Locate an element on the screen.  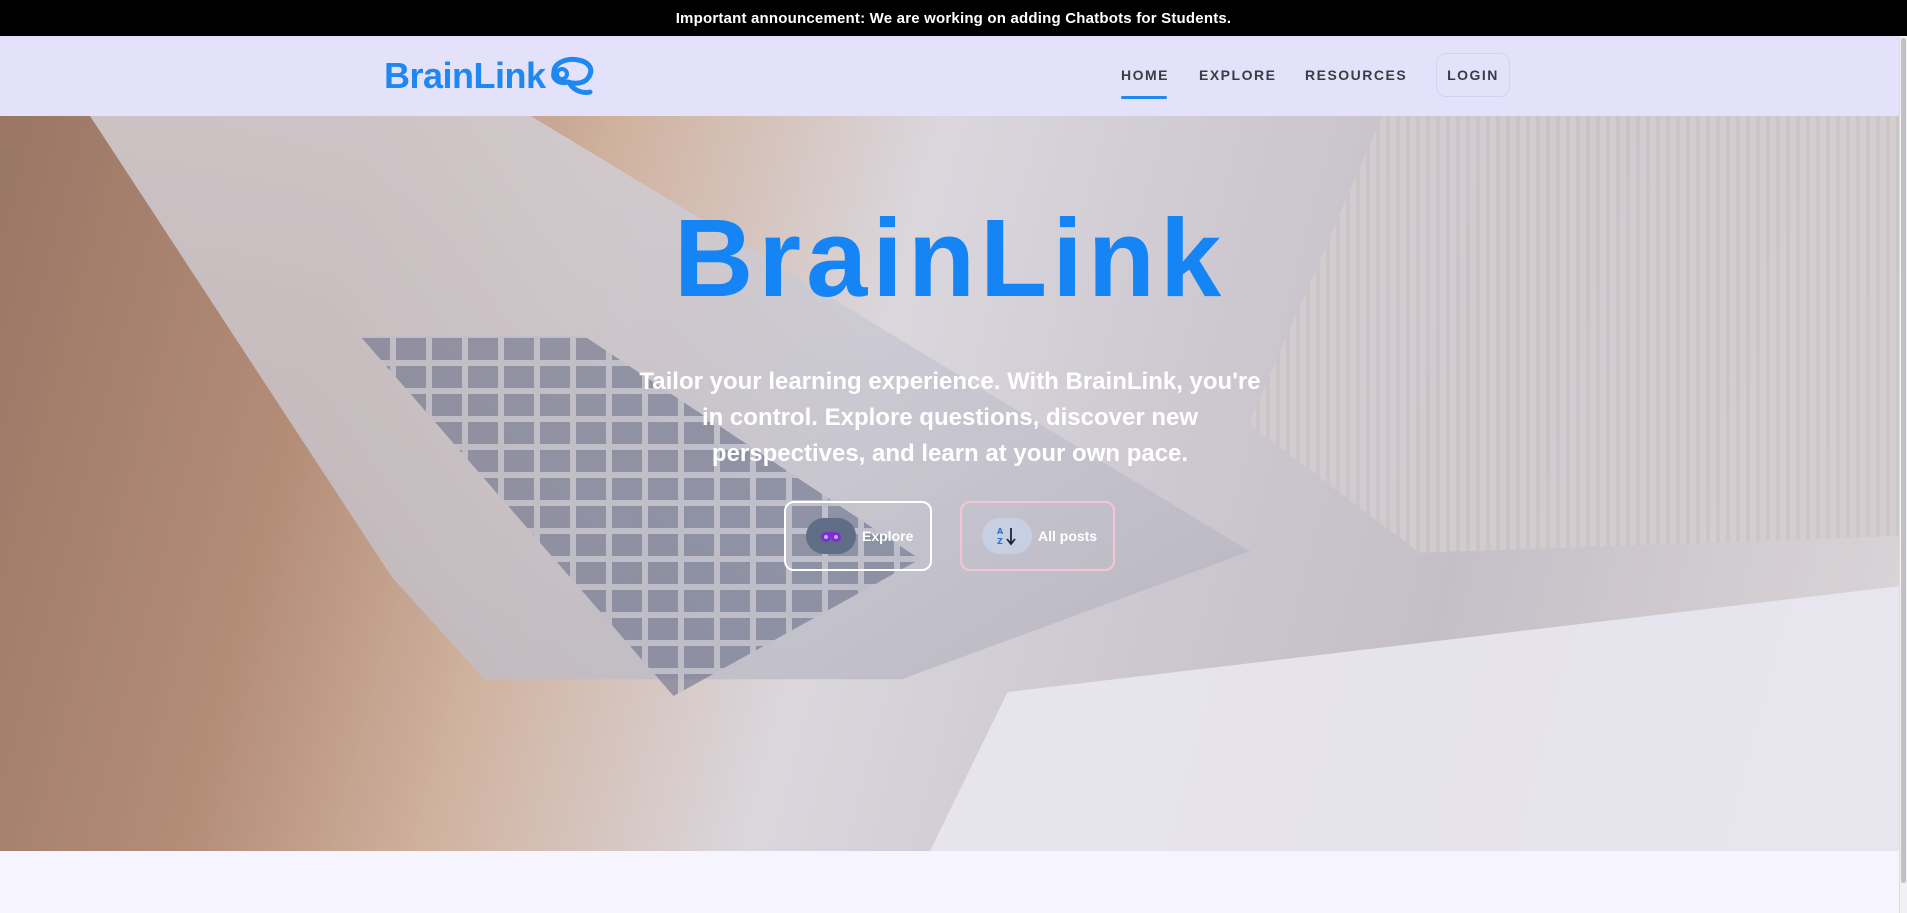
nav-active-indicator is located at coordinates (1144, 97).